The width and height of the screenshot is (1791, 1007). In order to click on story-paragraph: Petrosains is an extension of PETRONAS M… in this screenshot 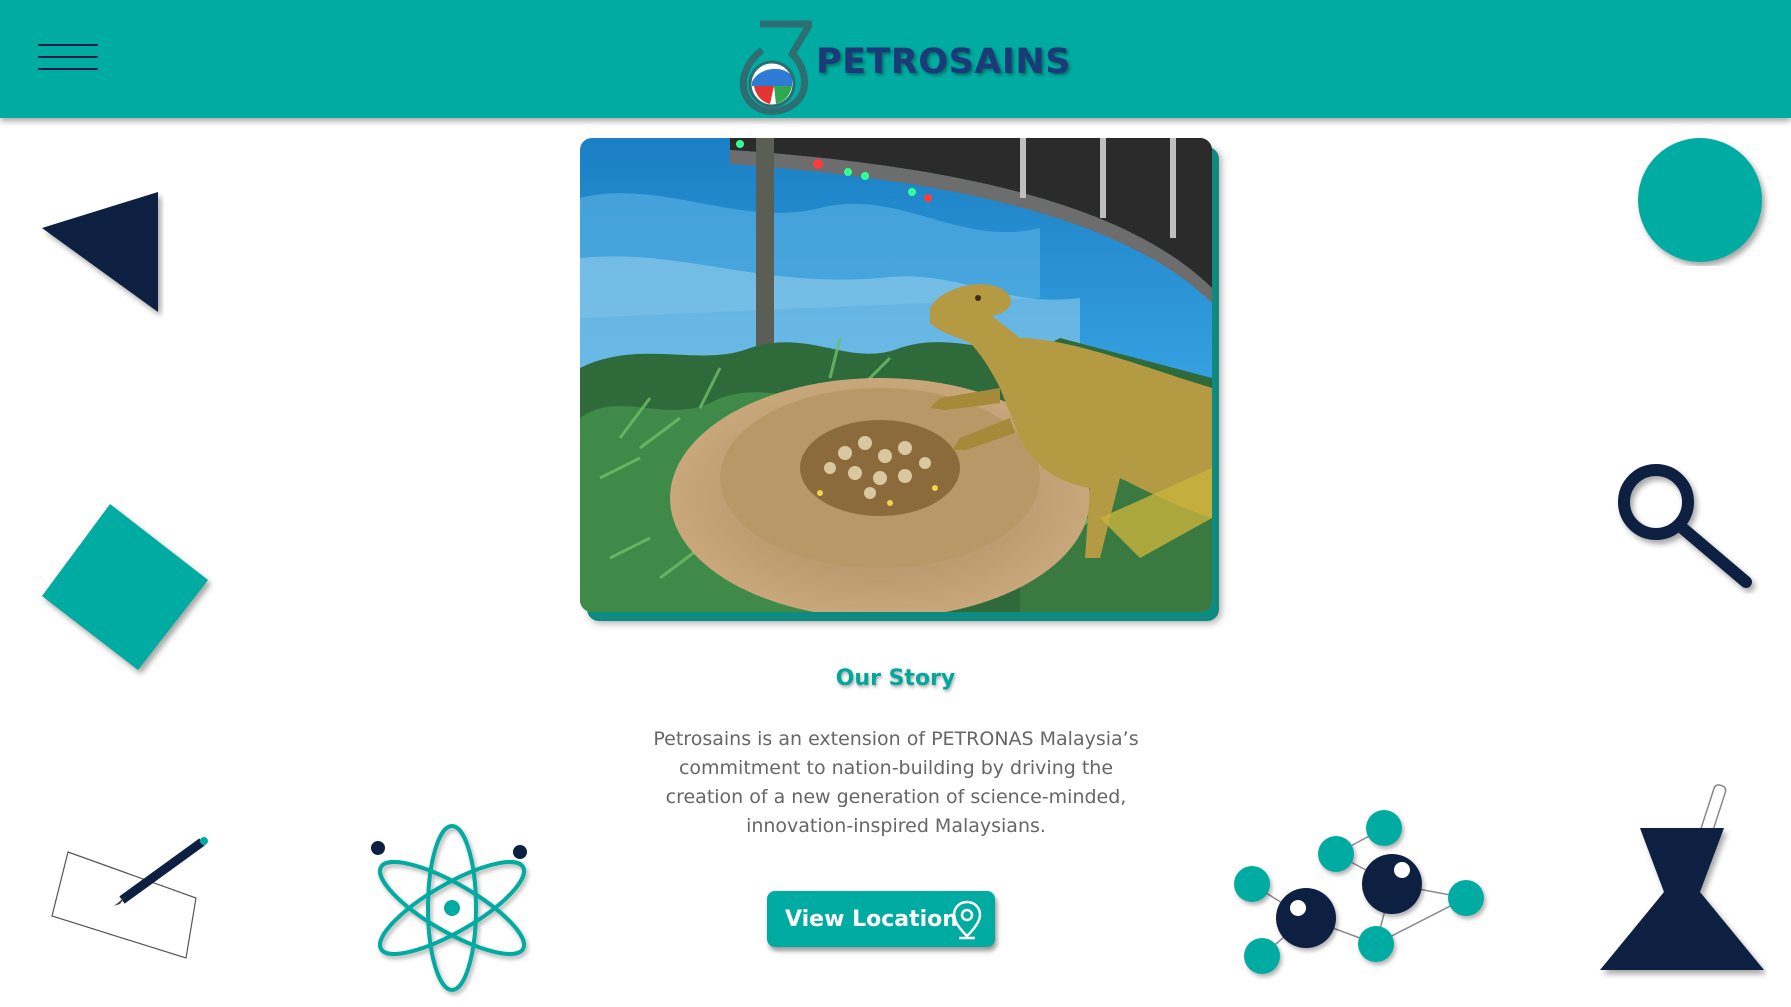, I will do `click(896, 782)`.